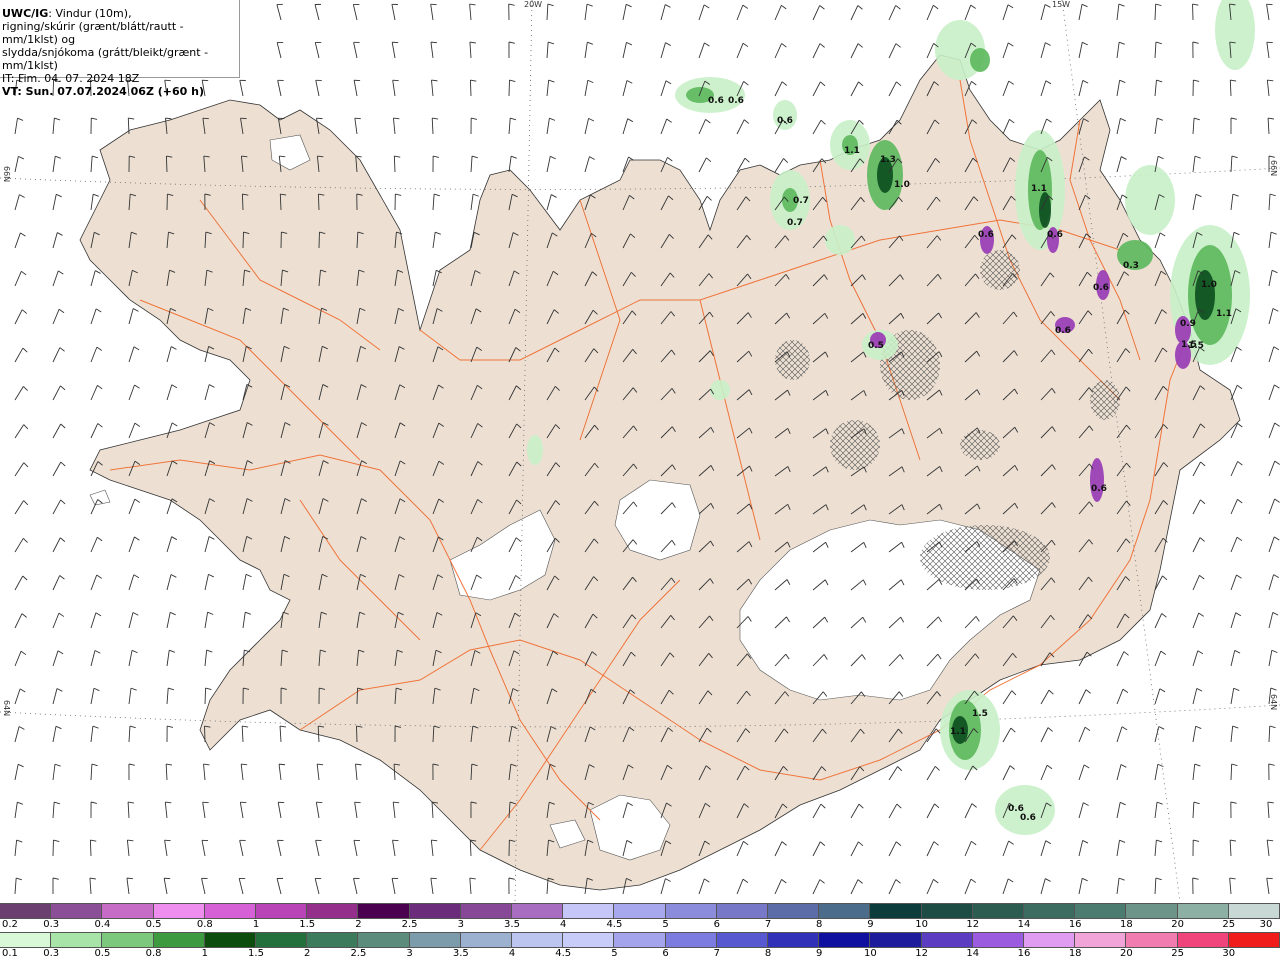  I want to click on legend-rain-tick: 4.5, so click(563, 953).